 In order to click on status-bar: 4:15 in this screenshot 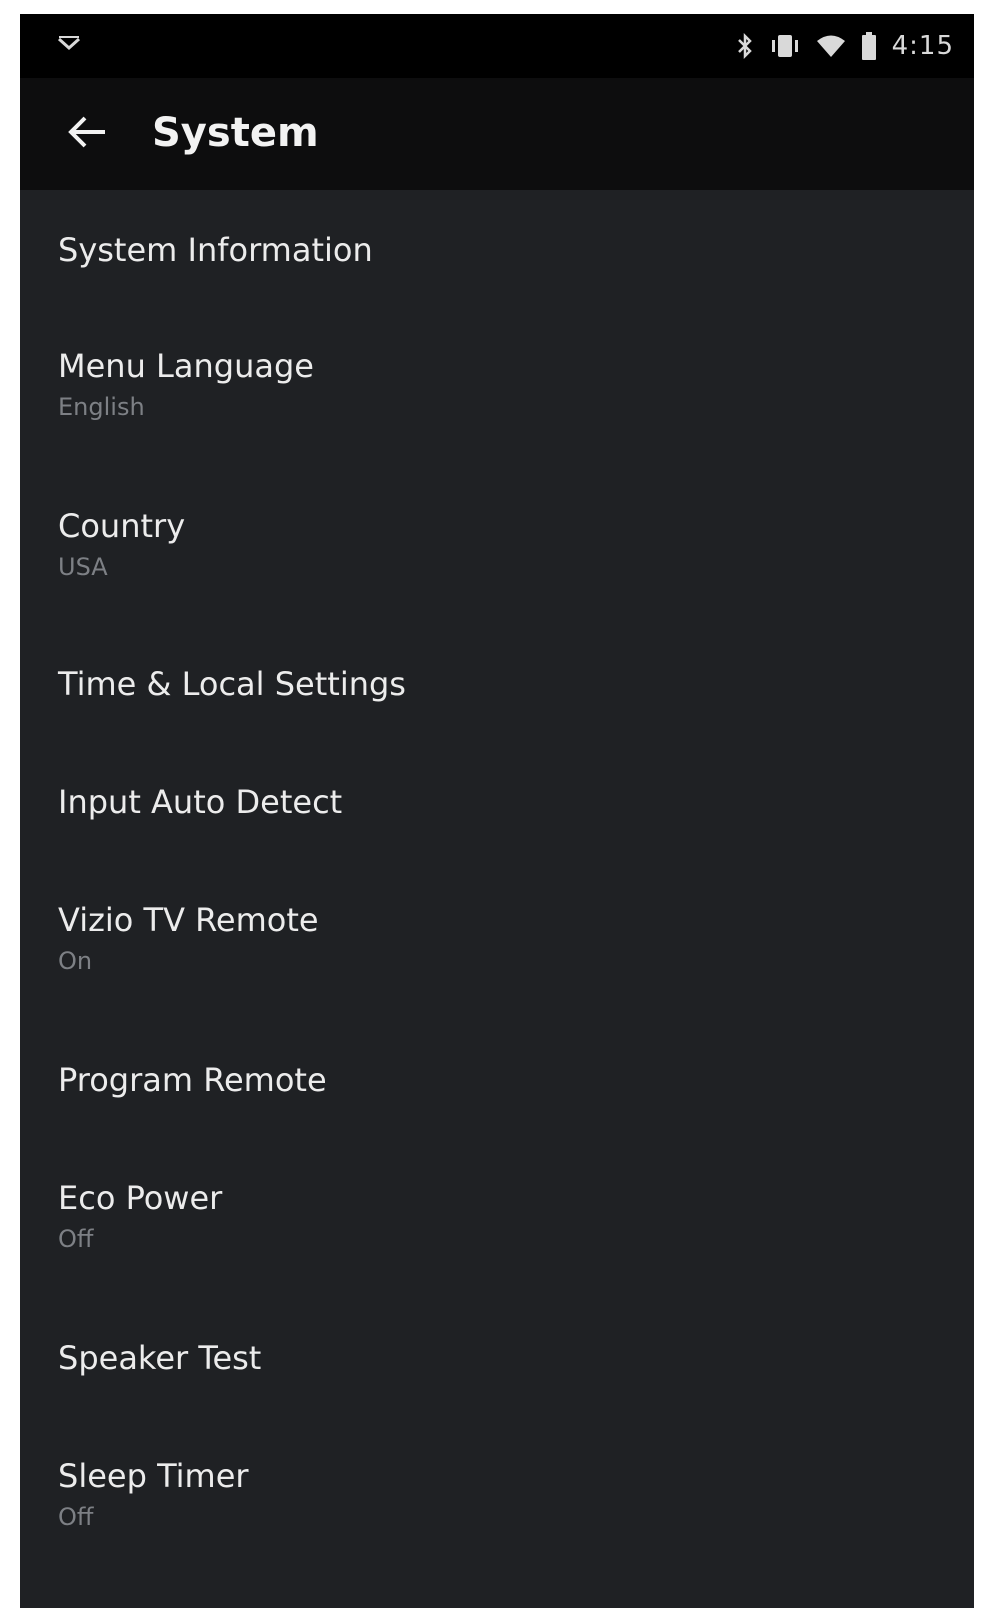, I will do `click(497, 46)`.